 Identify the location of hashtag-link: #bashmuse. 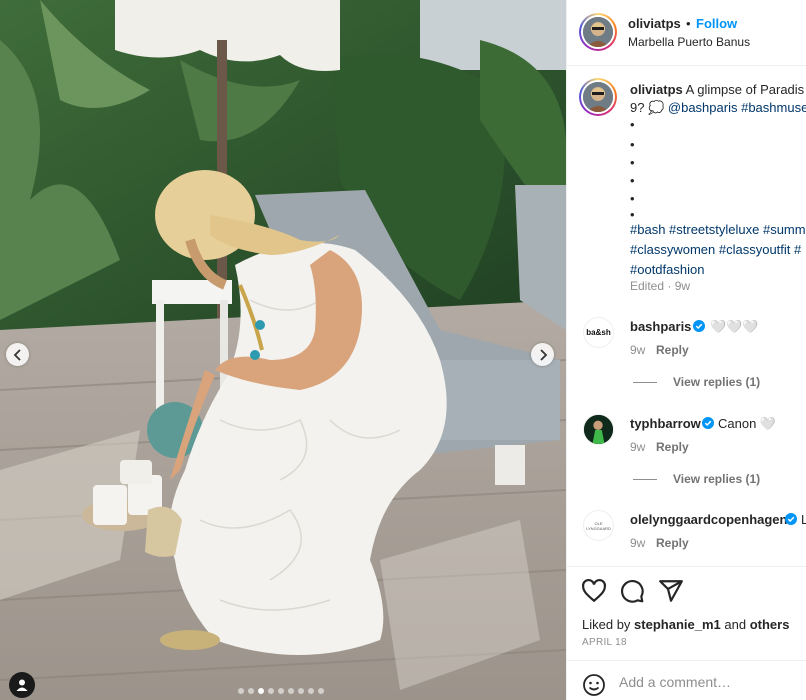
(773, 107).